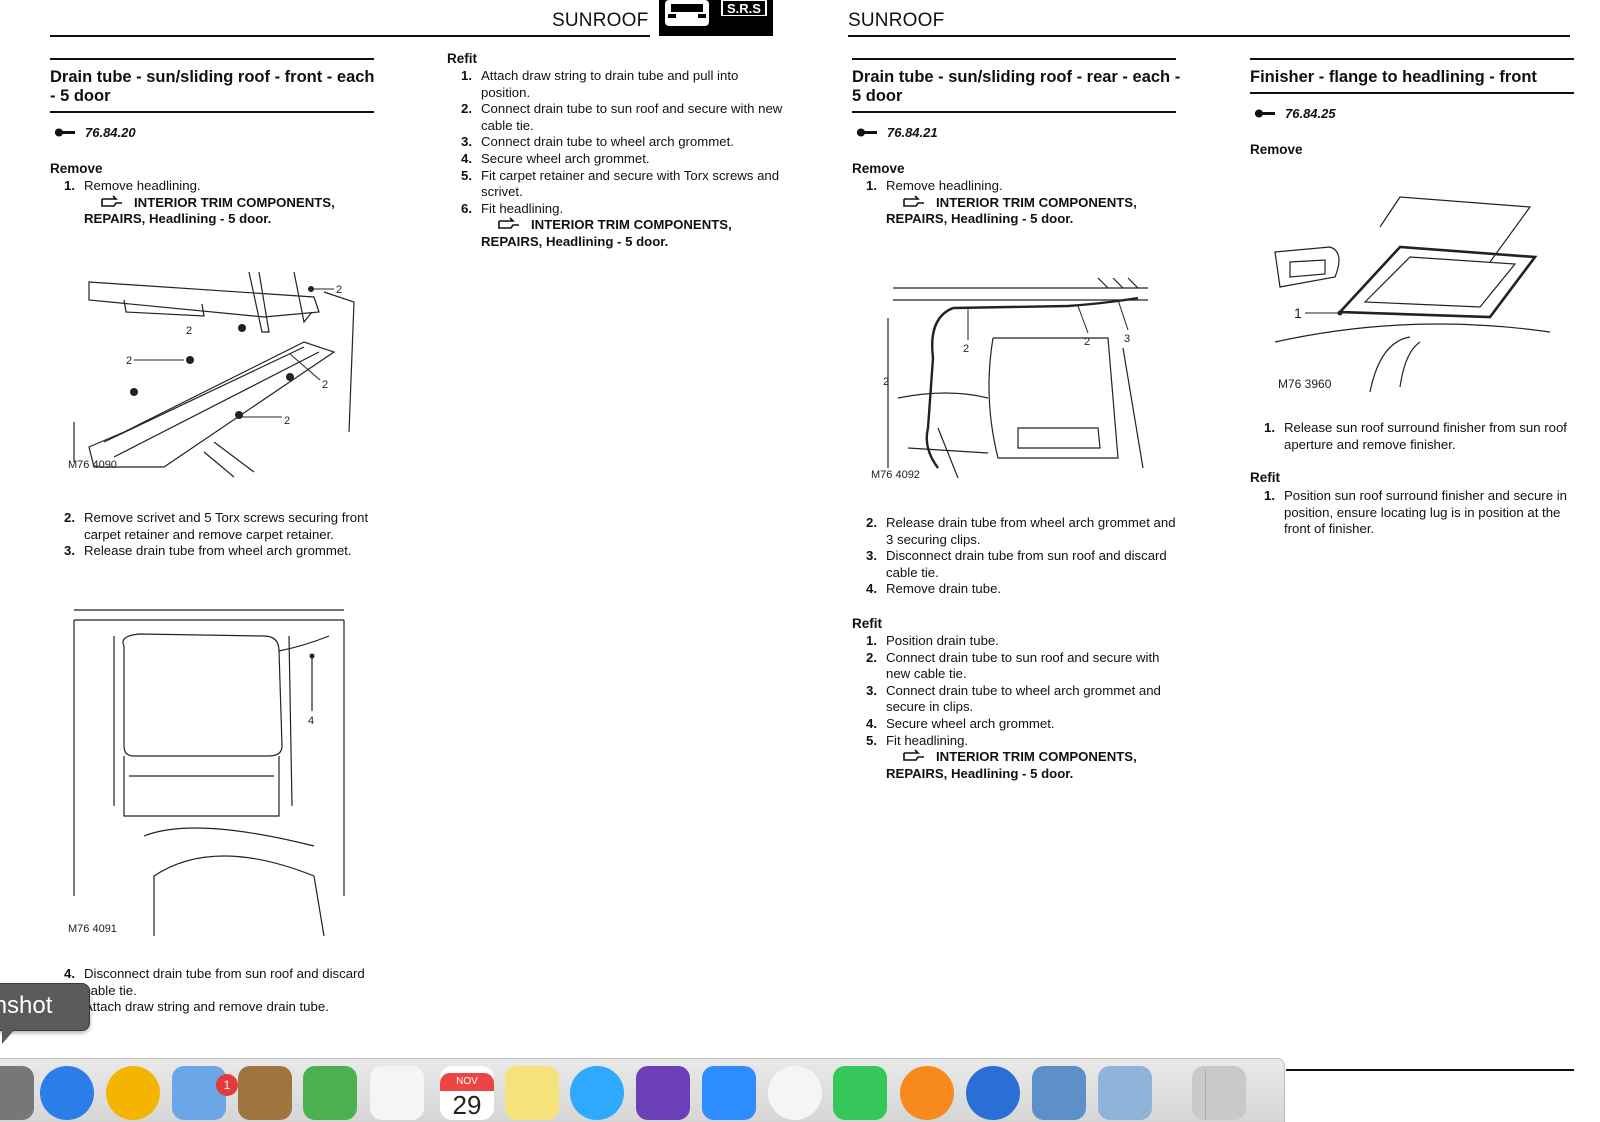  Describe the element at coordinates (617, 159) in the screenshot. I see `list-item: 4. Secure wheel arch grommet.` at that location.